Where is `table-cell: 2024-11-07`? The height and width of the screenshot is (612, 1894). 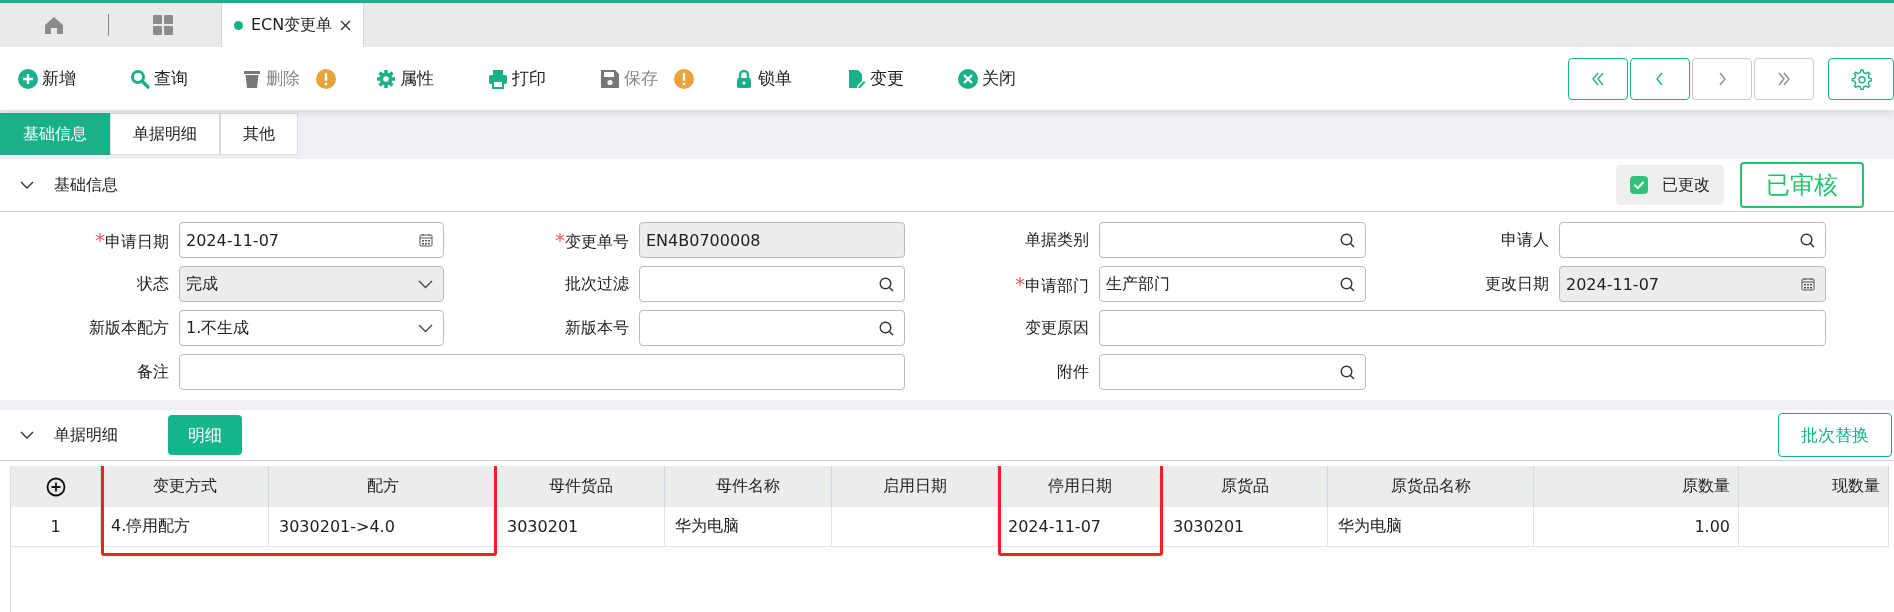 table-cell: 2024-11-07 is located at coordinates (1080, 527).